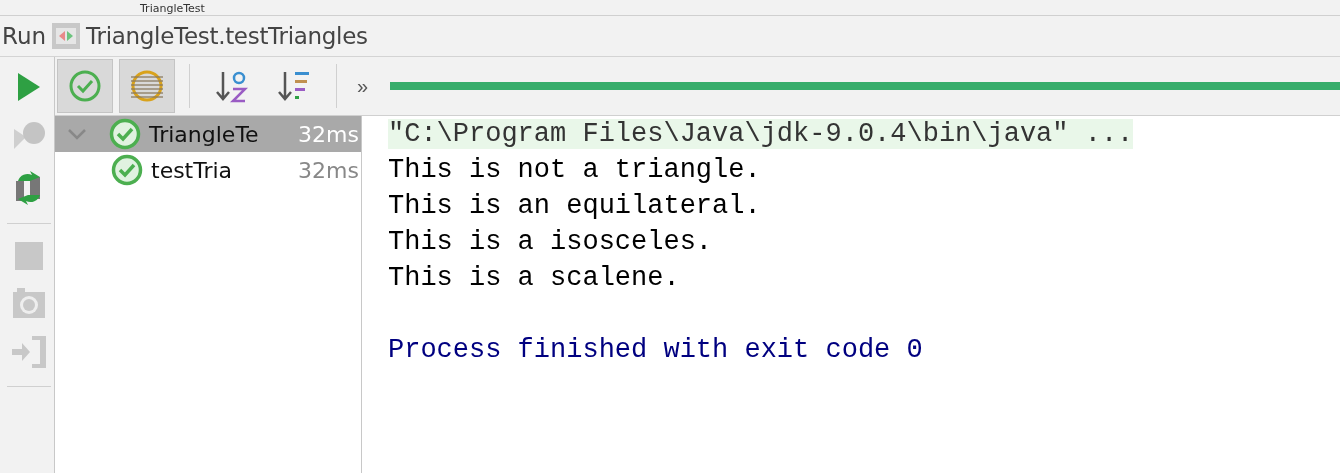 The image size is (1340, 473). I want to click on tree-row: TriangleTe 32ms, so click(208, 134).